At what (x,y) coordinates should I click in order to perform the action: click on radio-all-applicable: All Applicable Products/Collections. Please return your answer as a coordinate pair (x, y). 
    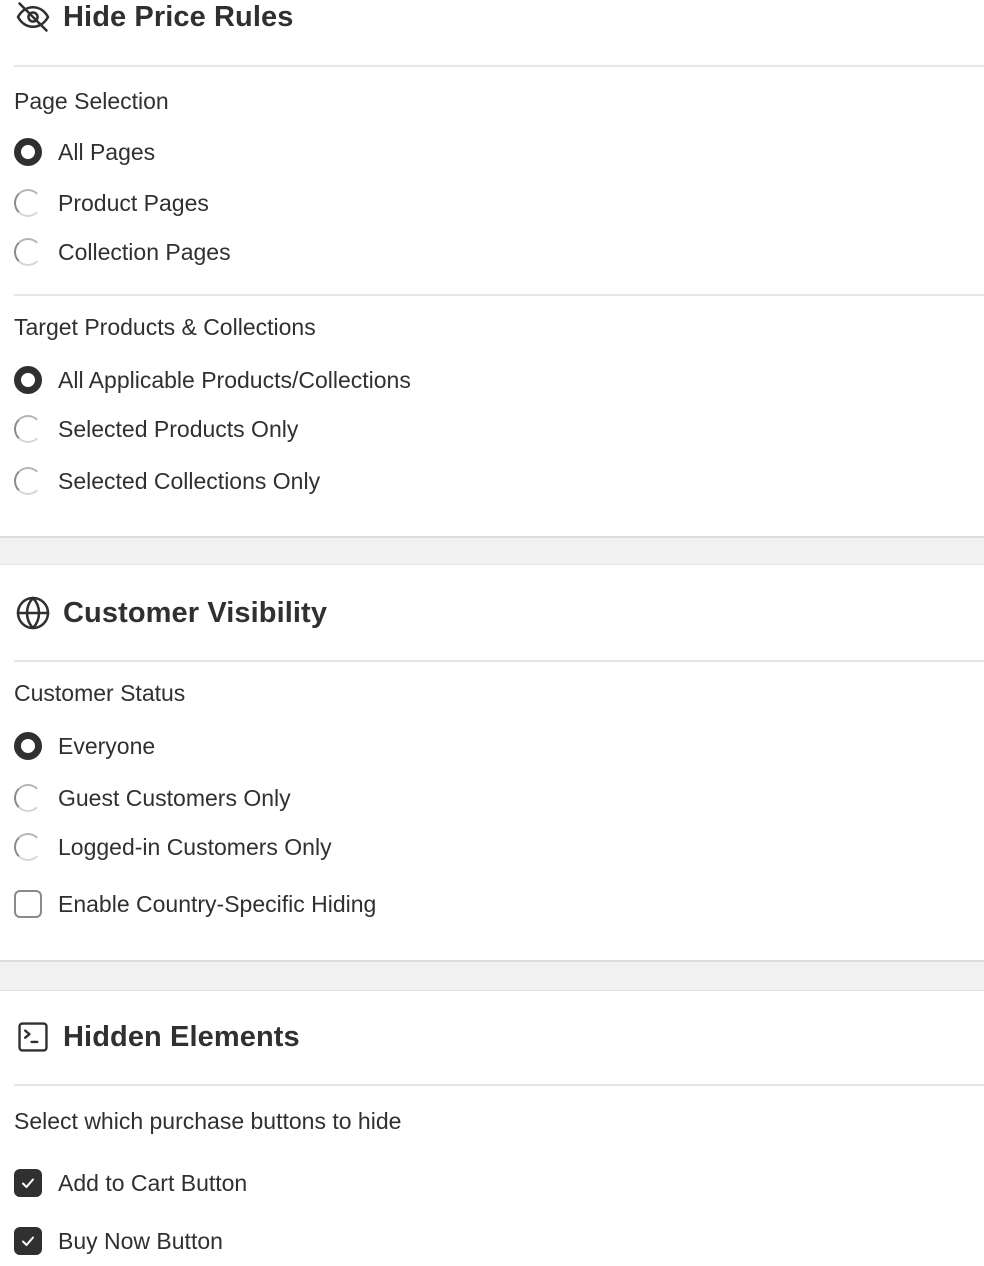
    Looking at the image, I should click on (212, 380).